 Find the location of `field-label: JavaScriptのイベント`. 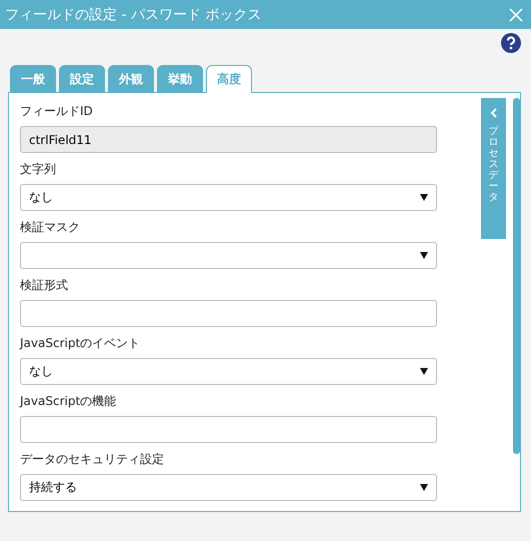

field-label: JavaScriptのイベント is located at coordinates (81, 343).